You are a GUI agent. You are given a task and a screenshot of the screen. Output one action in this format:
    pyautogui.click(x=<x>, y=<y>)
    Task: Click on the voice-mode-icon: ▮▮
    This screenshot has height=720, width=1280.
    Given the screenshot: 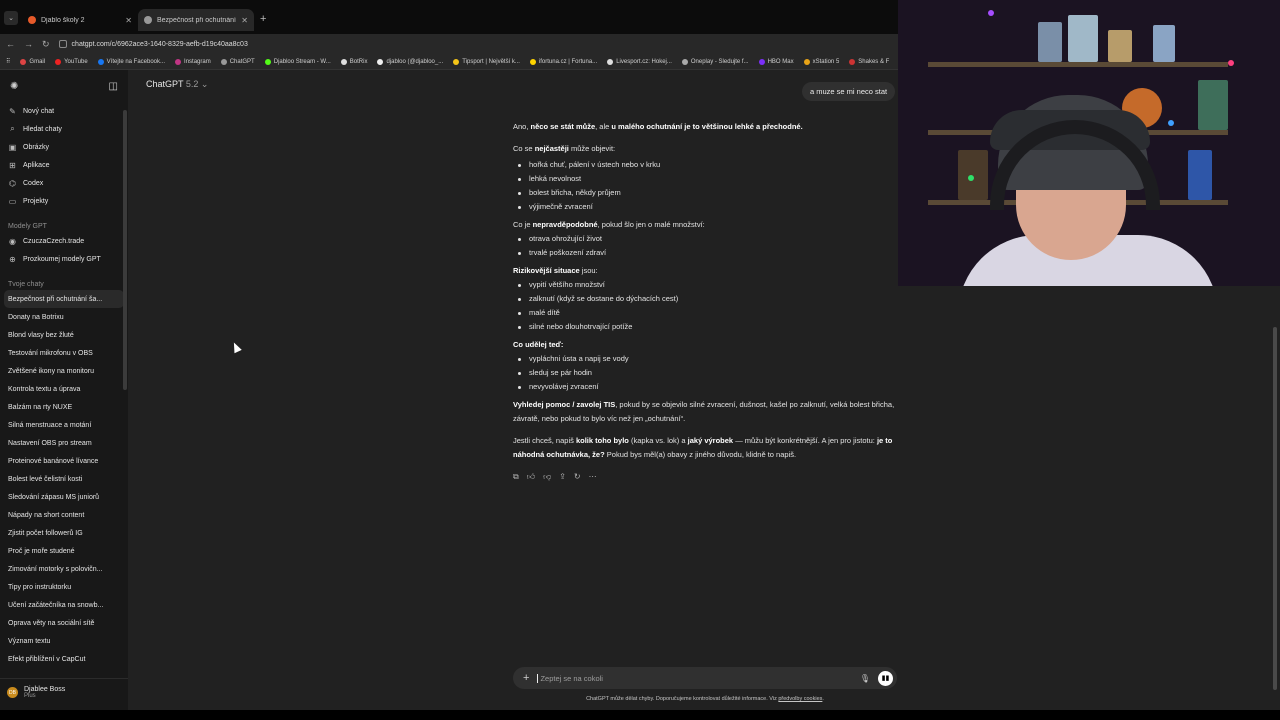 What is the action you would take?
    pyautogui.click(x=885, y=678)
    